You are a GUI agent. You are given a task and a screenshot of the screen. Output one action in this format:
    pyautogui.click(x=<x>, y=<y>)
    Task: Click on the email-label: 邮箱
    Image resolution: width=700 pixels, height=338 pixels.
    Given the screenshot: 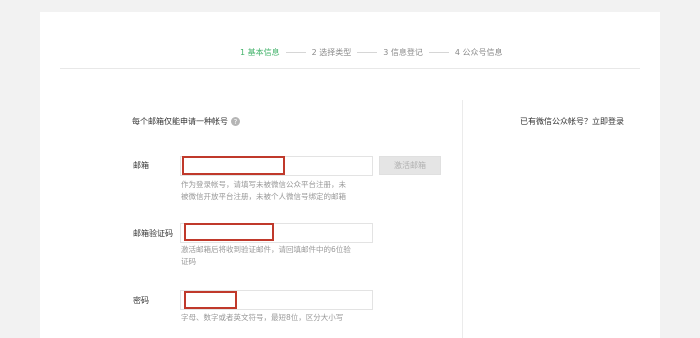 What is the action you would take?
    pyautogui.click(x=141, y=165)
    